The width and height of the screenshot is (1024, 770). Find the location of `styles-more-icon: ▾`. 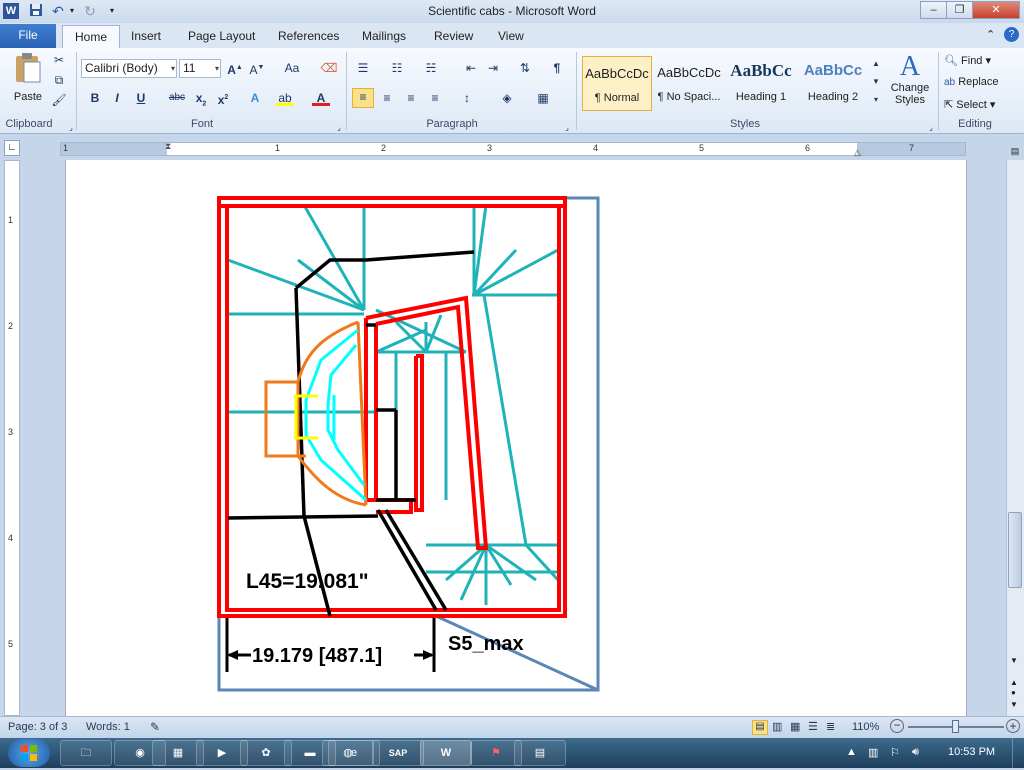

styles-more-icon: ▾ is located at coordinates (876, 100).